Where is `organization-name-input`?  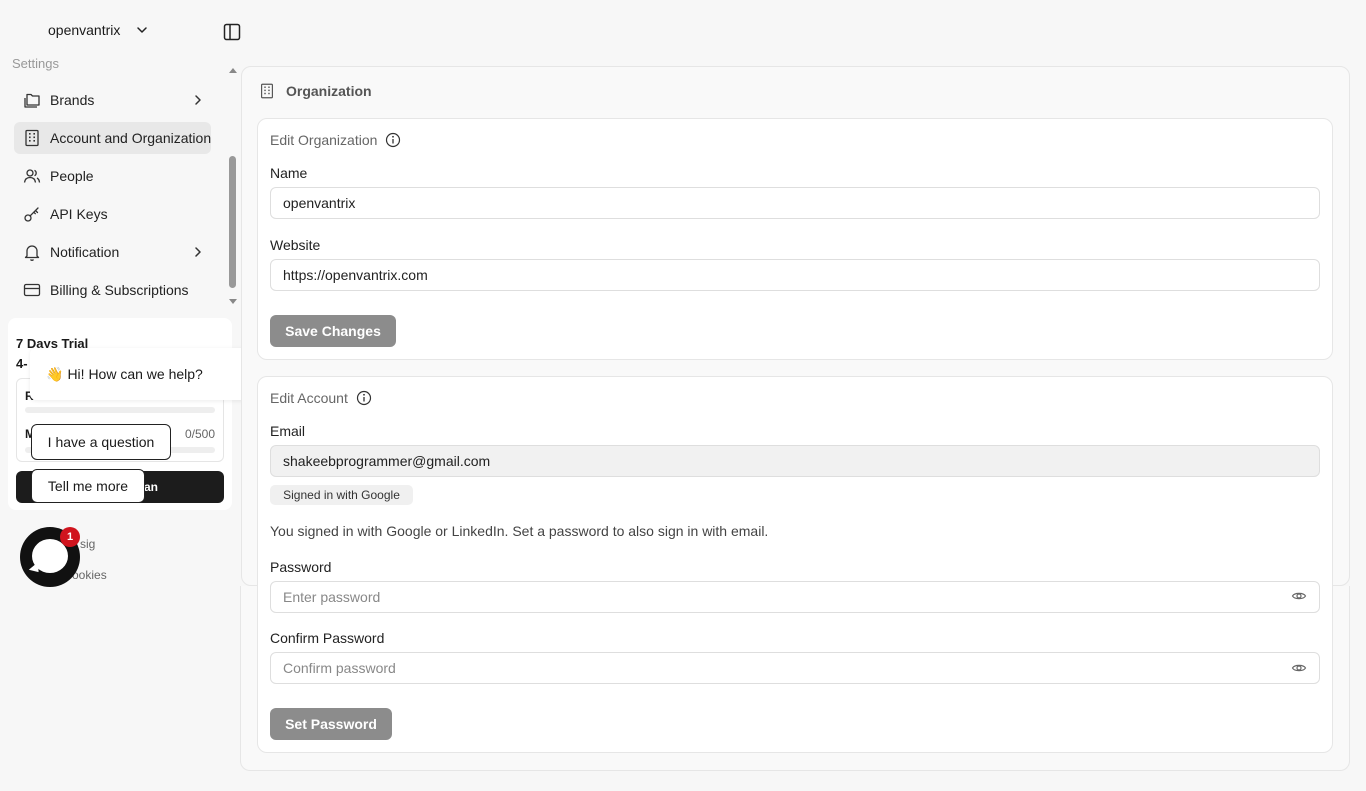 organization-name-input is located at coordinates (795, 203).